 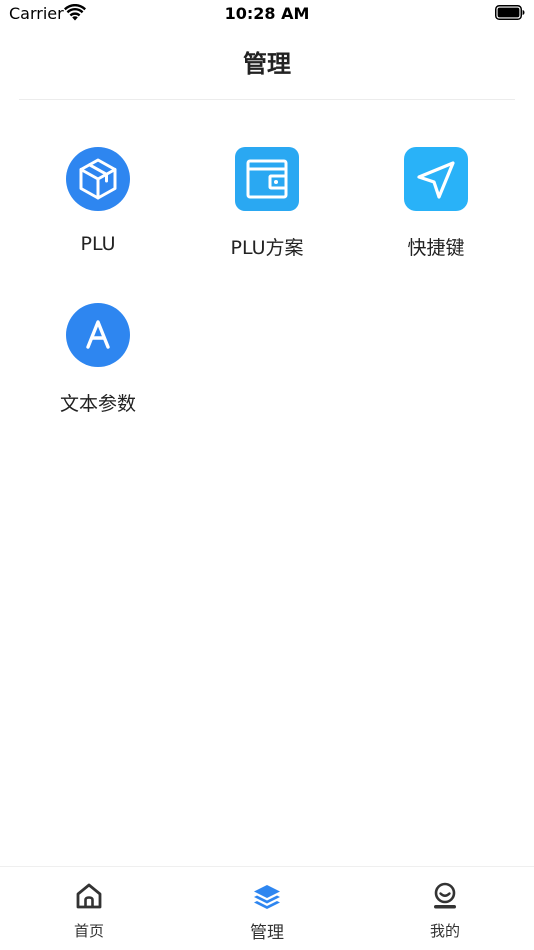 What do you see at coordinates (89, 896) in the screenshot?
I see `home-icon` at bounding box center [89, 896].